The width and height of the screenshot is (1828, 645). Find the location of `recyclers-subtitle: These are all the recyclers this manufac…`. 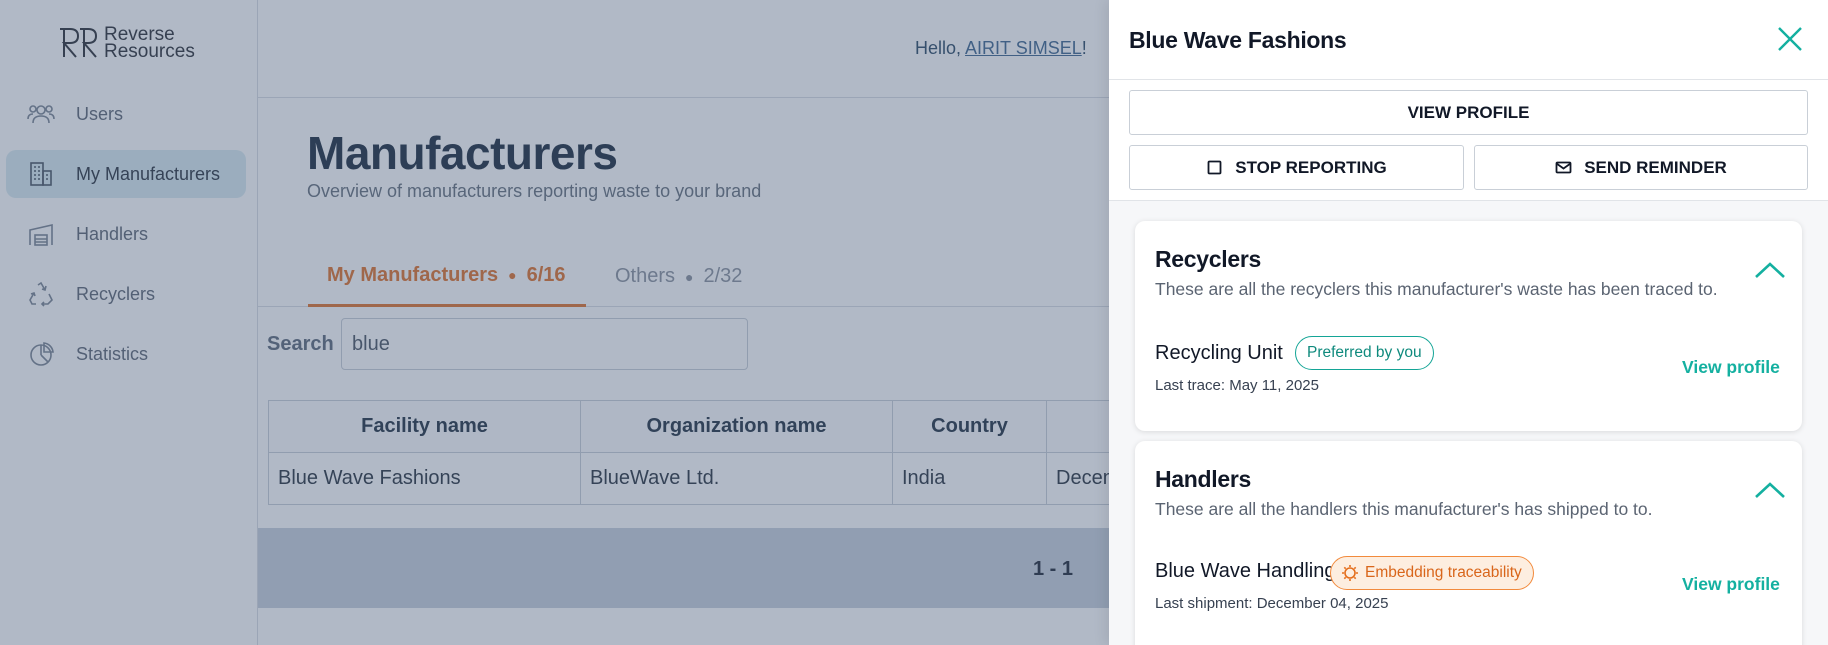

recyclers-subtitle: These are all the recyclers this manufac… is located at coordinates (1436, 289).